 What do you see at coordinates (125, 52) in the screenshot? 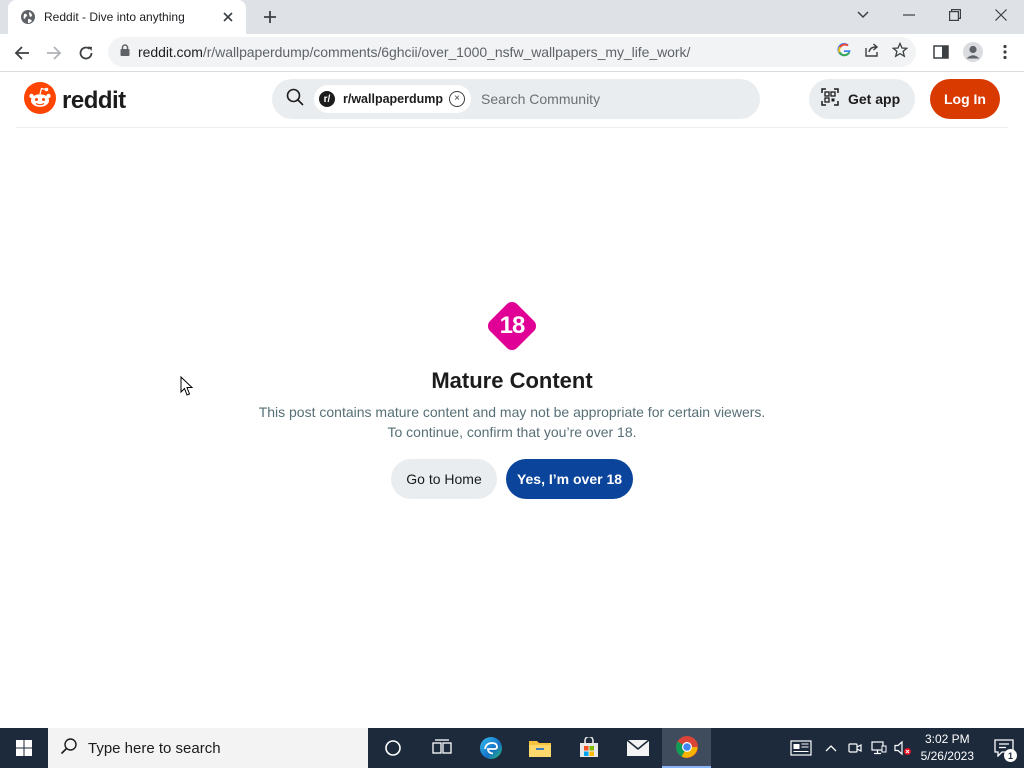
I see `lock-icon` at bounding box center [125, 52].